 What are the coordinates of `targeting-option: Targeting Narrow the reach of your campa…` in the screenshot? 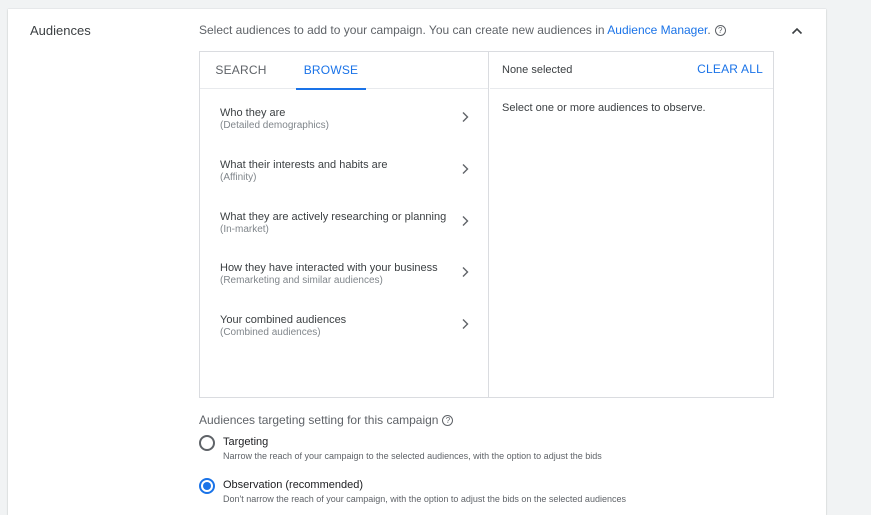 It's located at (499, 450).